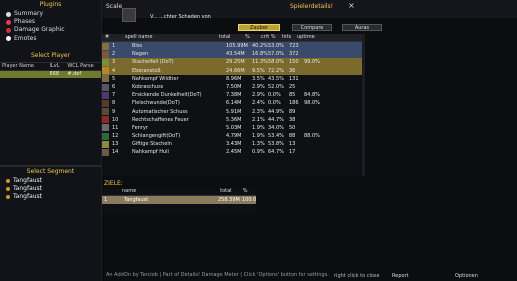 The height and width of the screenshot is (281, 517). I want to click on spell-name: Fenryr, so click(140, 127).